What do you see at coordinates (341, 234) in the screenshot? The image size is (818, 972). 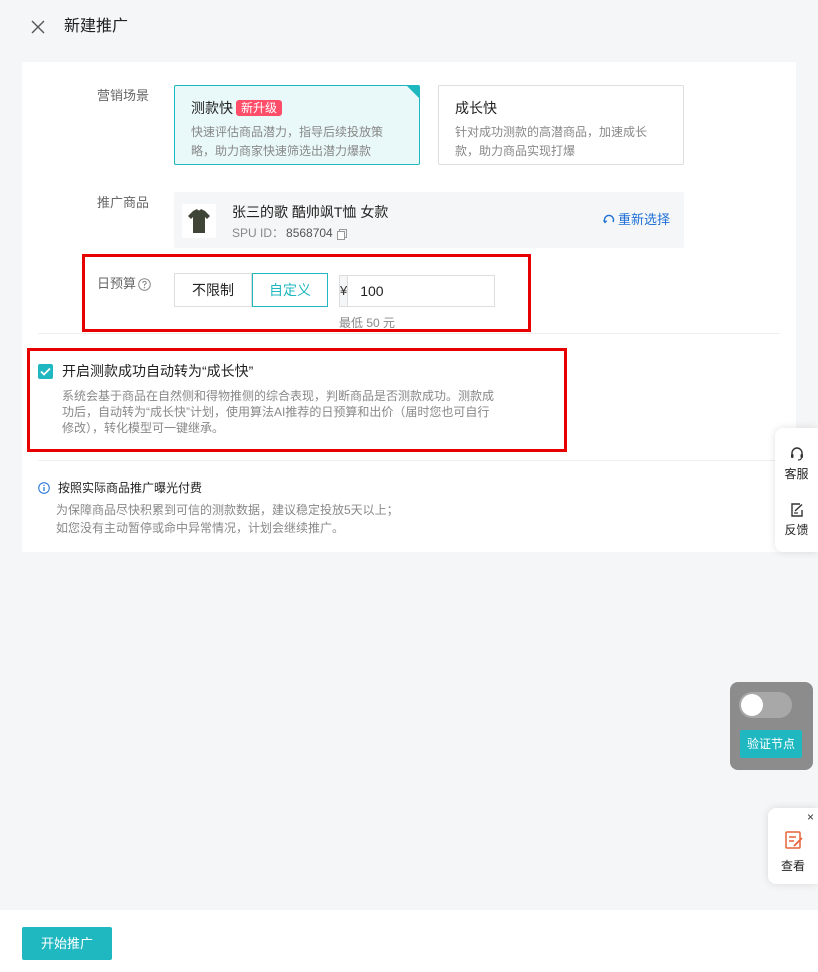 I see `copy-icon` at bounding box center [341, 234].